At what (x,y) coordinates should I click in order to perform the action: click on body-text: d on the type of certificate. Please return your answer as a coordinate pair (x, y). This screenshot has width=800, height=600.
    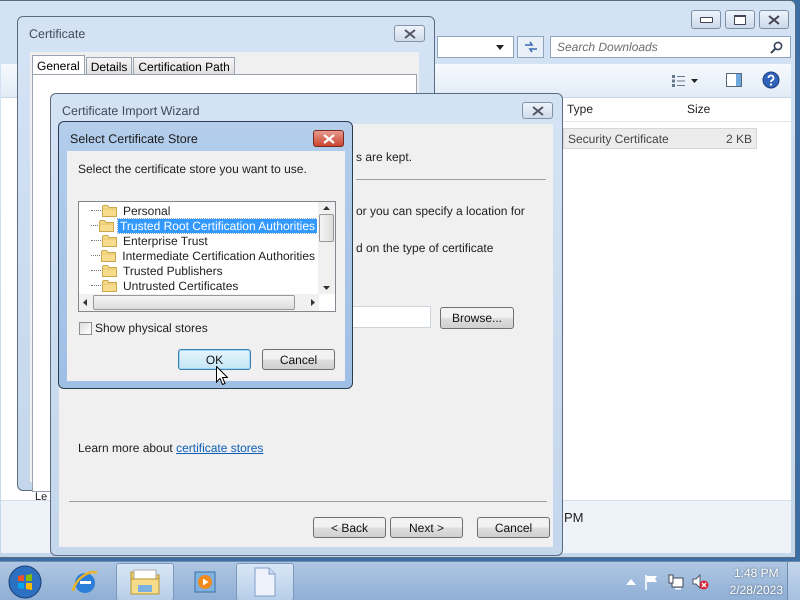
    Looking at the image, I should click on (425, 248).